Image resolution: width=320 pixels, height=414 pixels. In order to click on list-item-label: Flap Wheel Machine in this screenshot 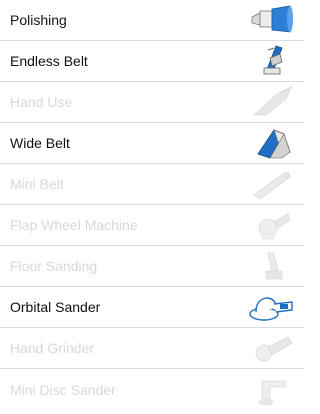, I will do `click(74, 225)`.